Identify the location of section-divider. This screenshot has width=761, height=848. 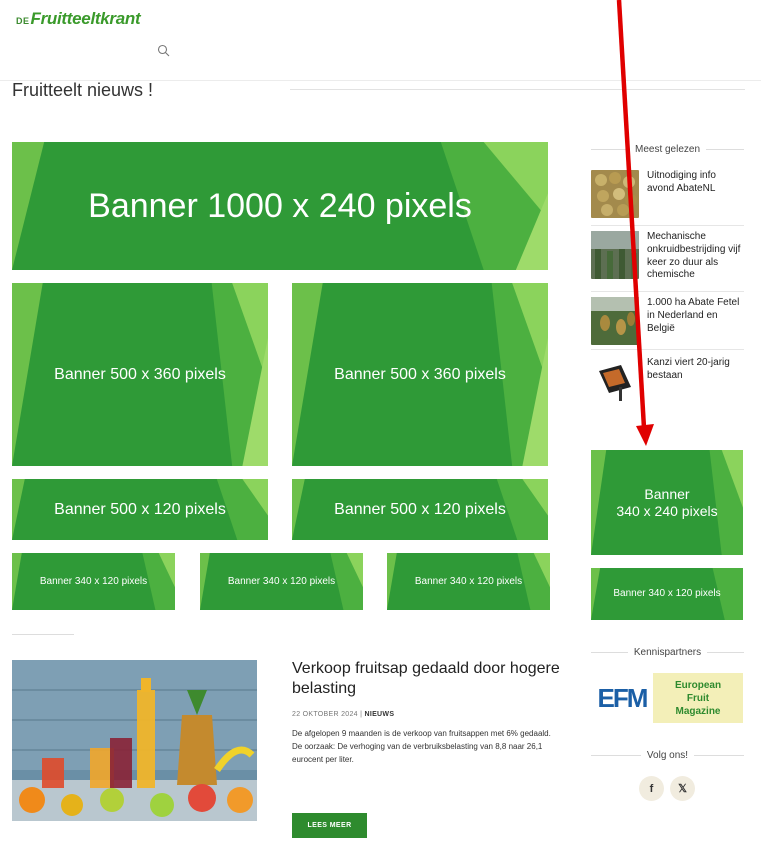
(43, 634).